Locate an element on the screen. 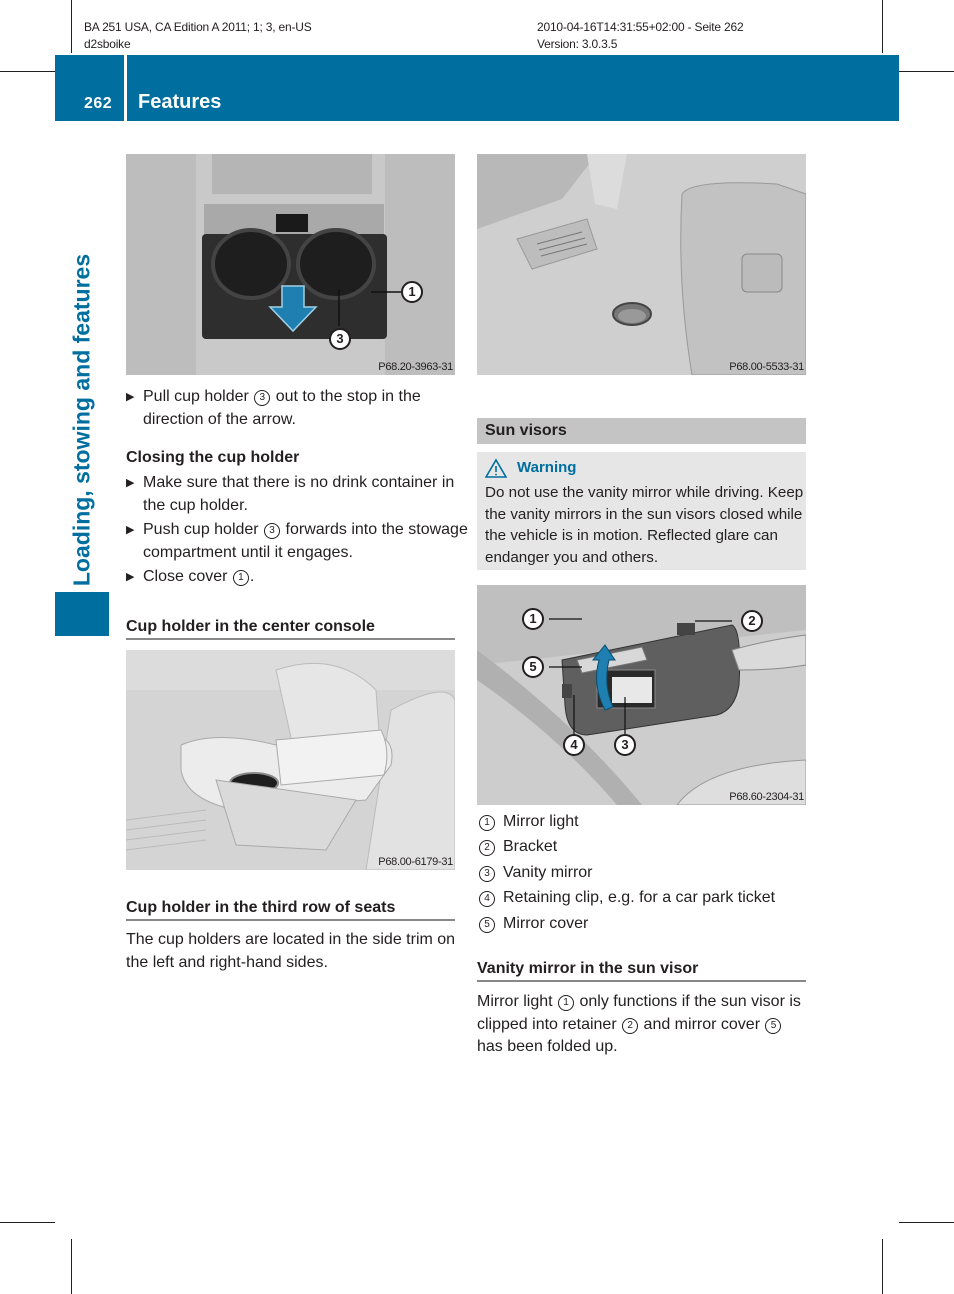 The width and height of the screenshot is (954, 1294). center-console-illustration is located at coordinates (290, 760).